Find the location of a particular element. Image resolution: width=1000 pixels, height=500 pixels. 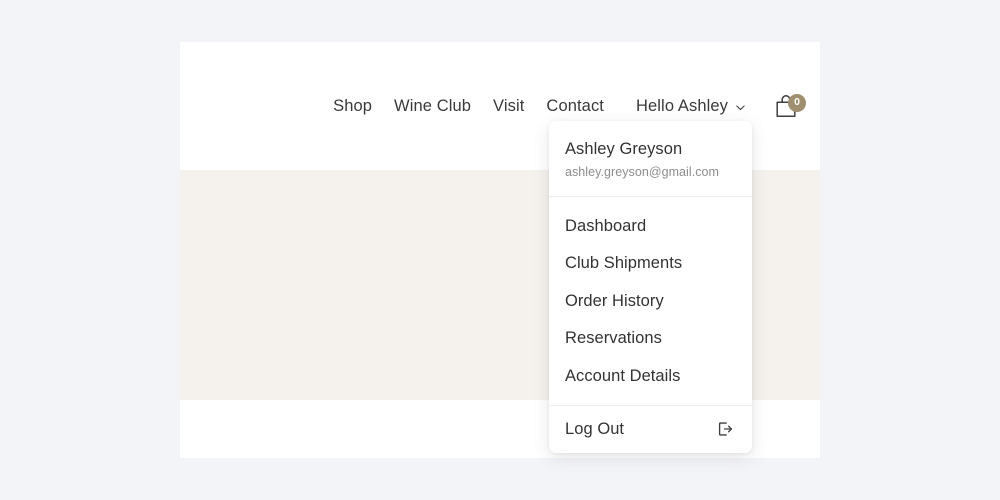

logout-button: Log Out is located at coordinates (650, 429).